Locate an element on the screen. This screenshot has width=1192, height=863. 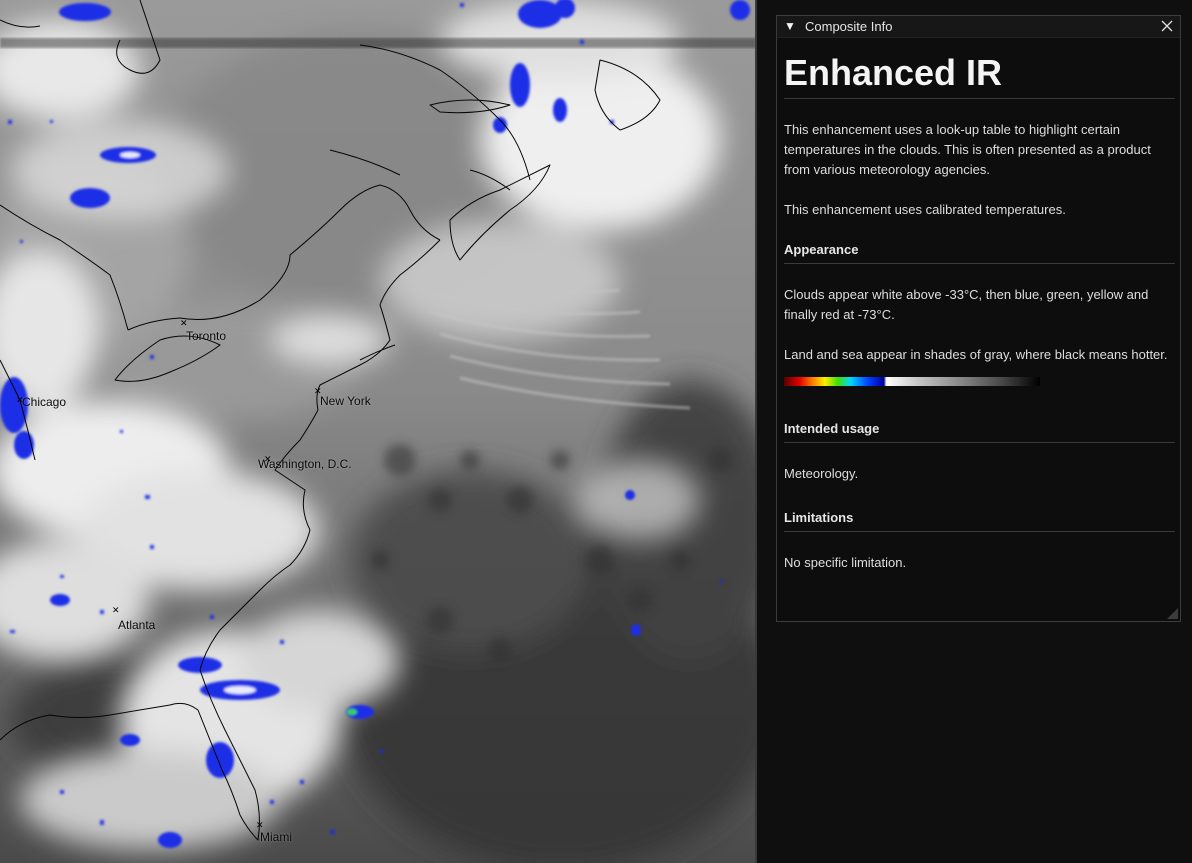
city-label-atlanta: Atlanta is located at coordinates (137, 625).